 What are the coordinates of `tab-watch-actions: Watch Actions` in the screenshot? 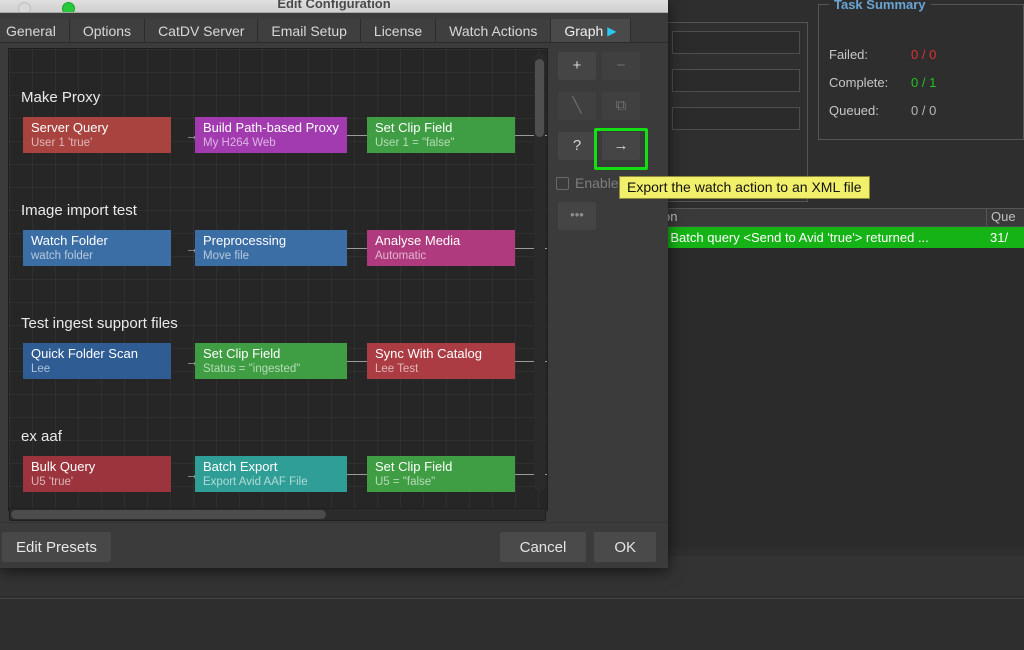 It's located at (494, 30).